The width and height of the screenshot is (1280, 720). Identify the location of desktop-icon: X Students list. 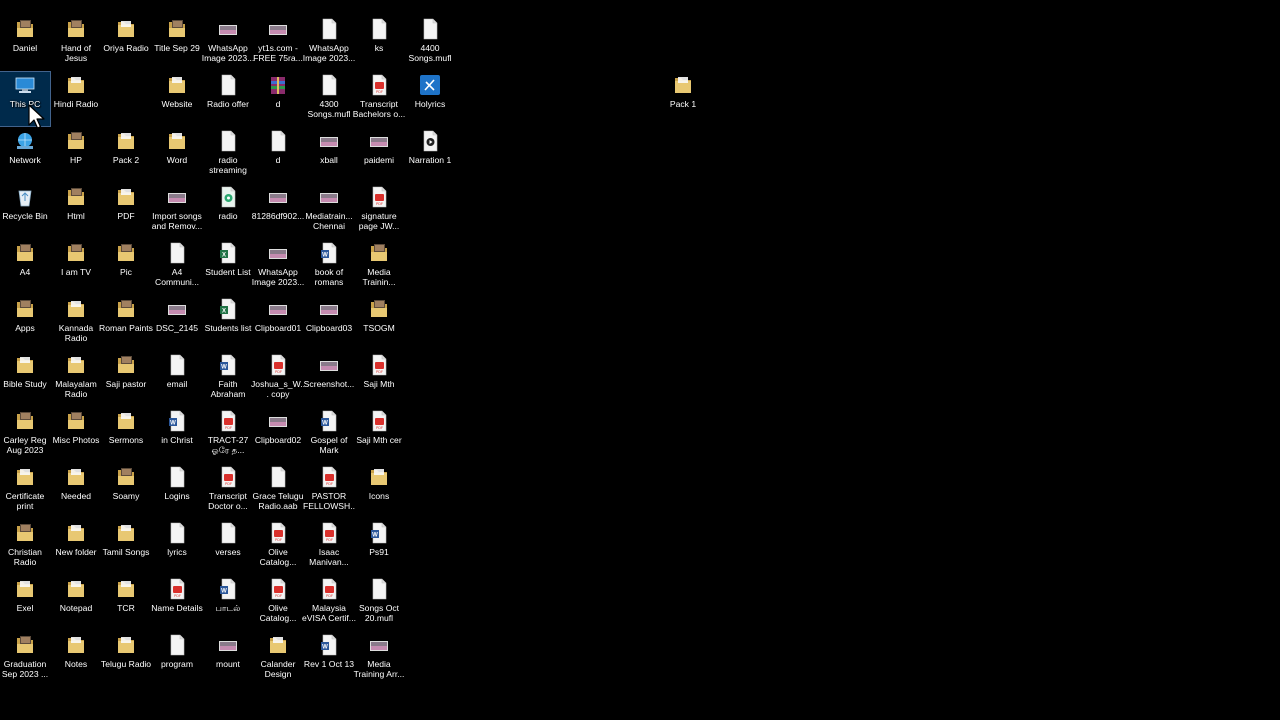
(228, 323).